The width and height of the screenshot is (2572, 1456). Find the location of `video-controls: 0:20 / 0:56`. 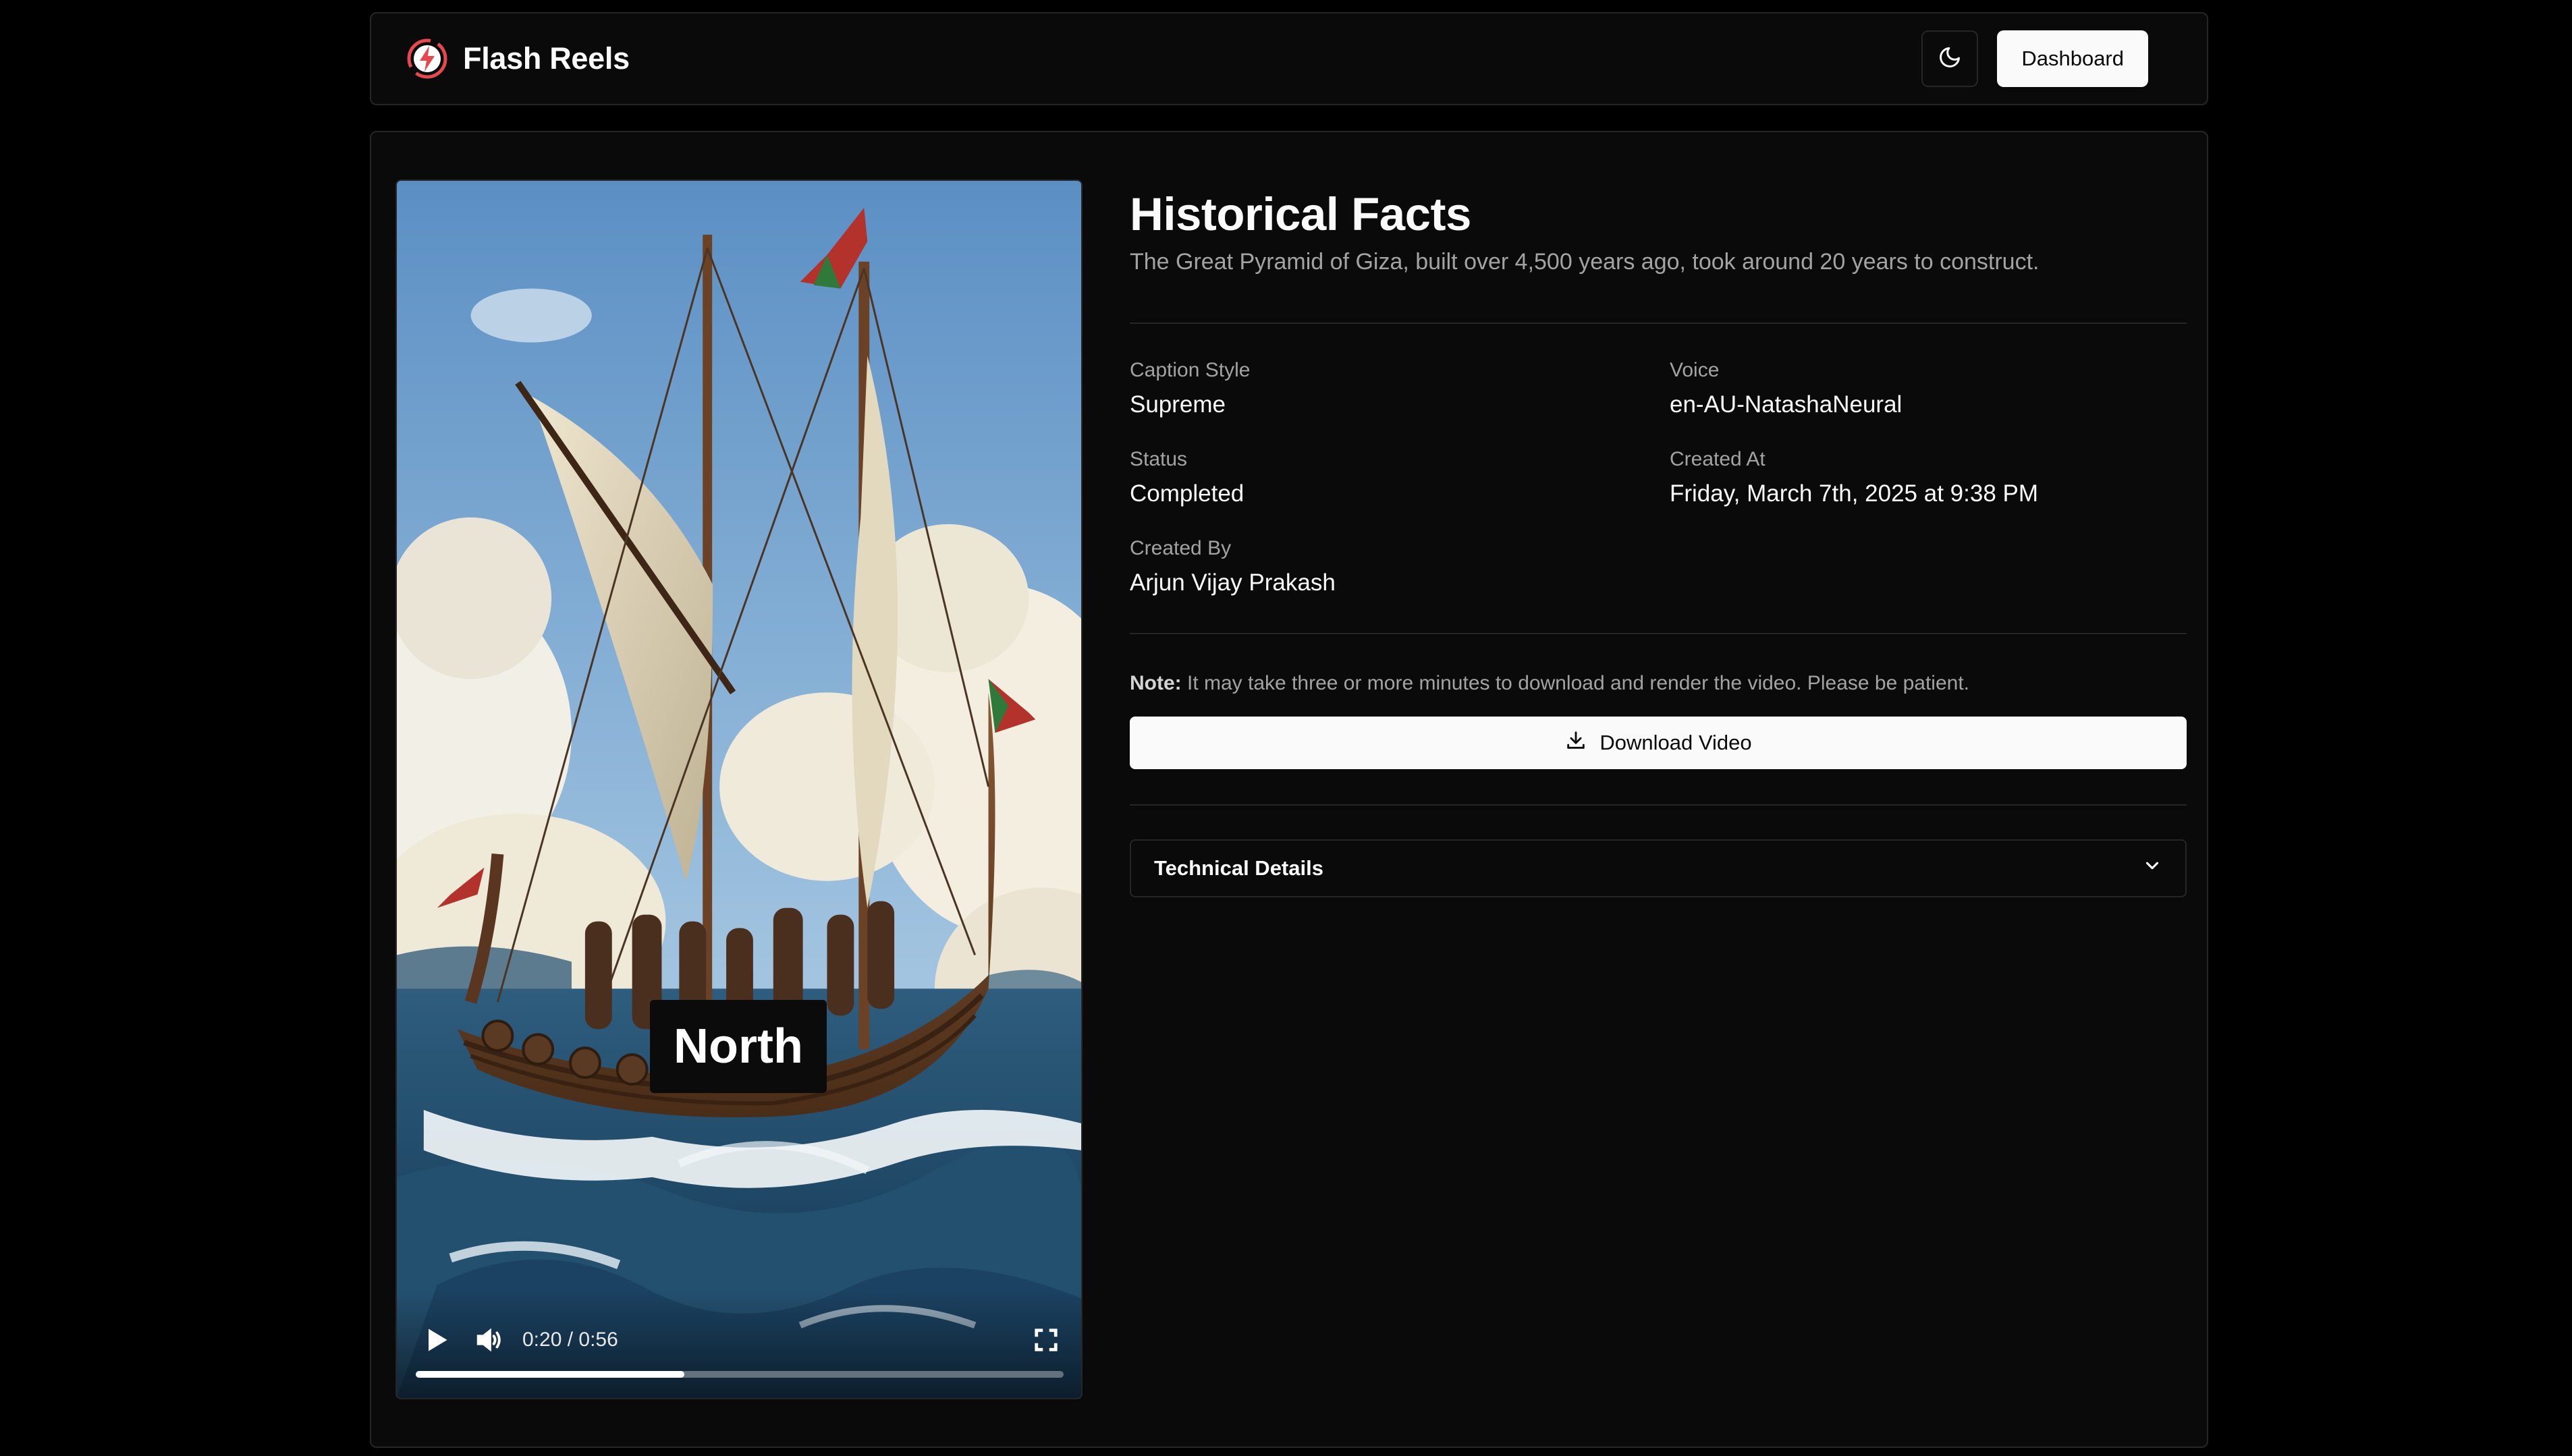

video-controls: 0:20 / 0:56 is located at coordinates (739, 1344).